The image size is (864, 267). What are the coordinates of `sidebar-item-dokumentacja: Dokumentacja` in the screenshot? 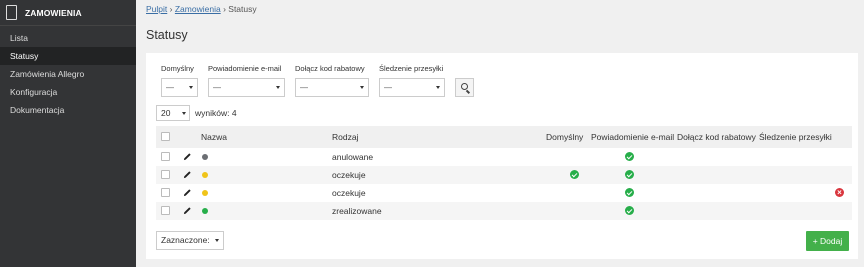 It's located at (68, 110).